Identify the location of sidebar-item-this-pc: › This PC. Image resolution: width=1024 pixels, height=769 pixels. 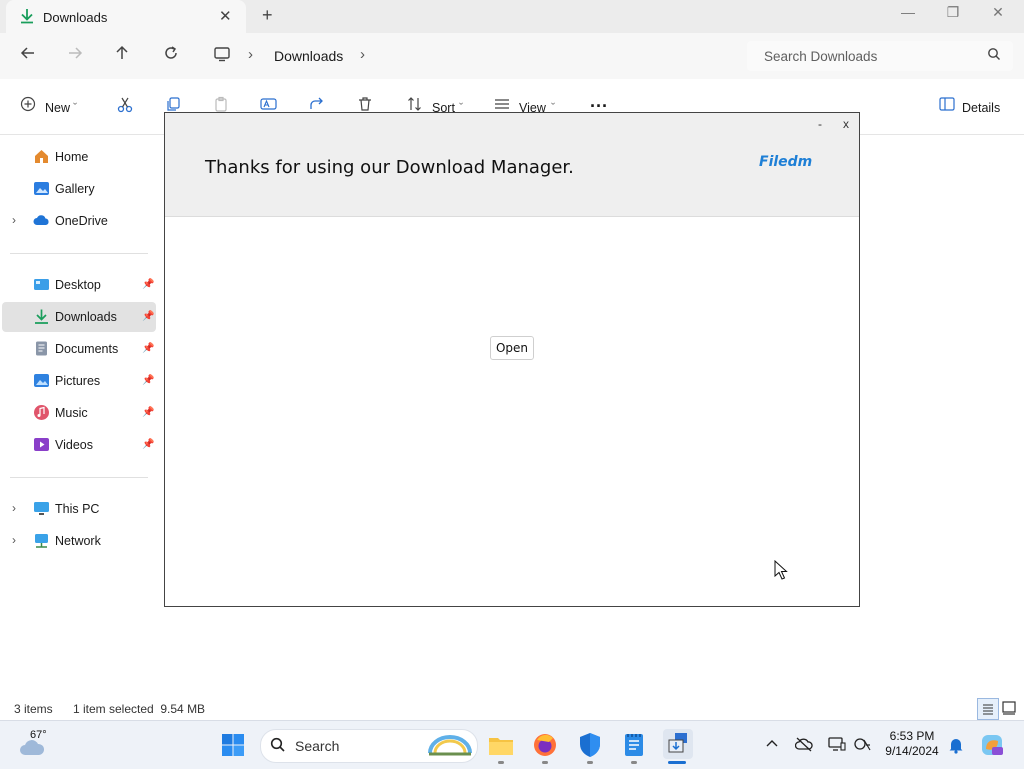
(79, 509).